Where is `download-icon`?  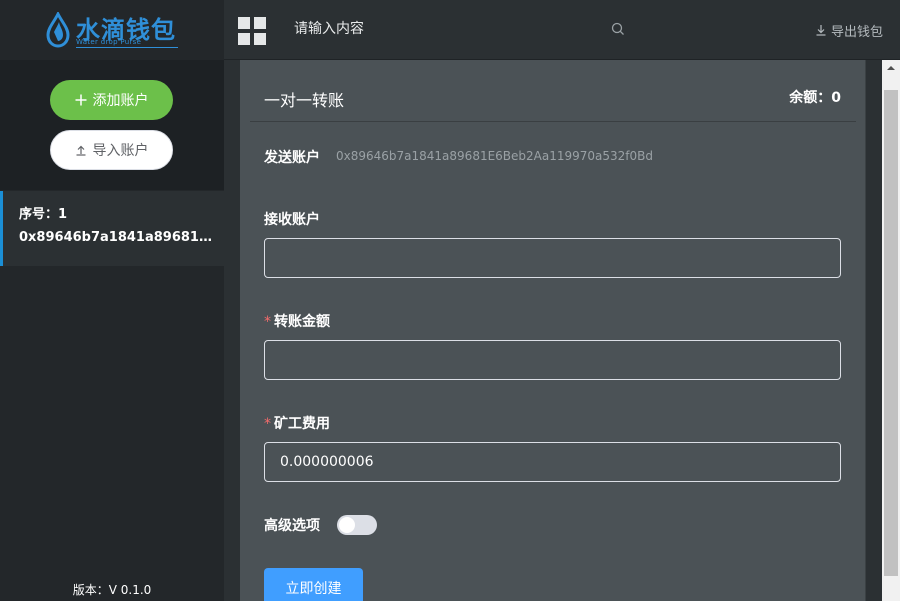
download-icon is located at coordinates (821, 30).